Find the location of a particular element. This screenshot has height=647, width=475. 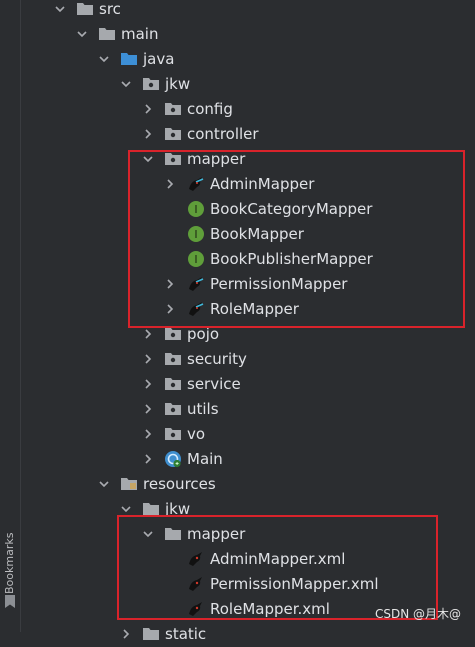

tree-node-vo: vo is located at coordinates (248, 434).